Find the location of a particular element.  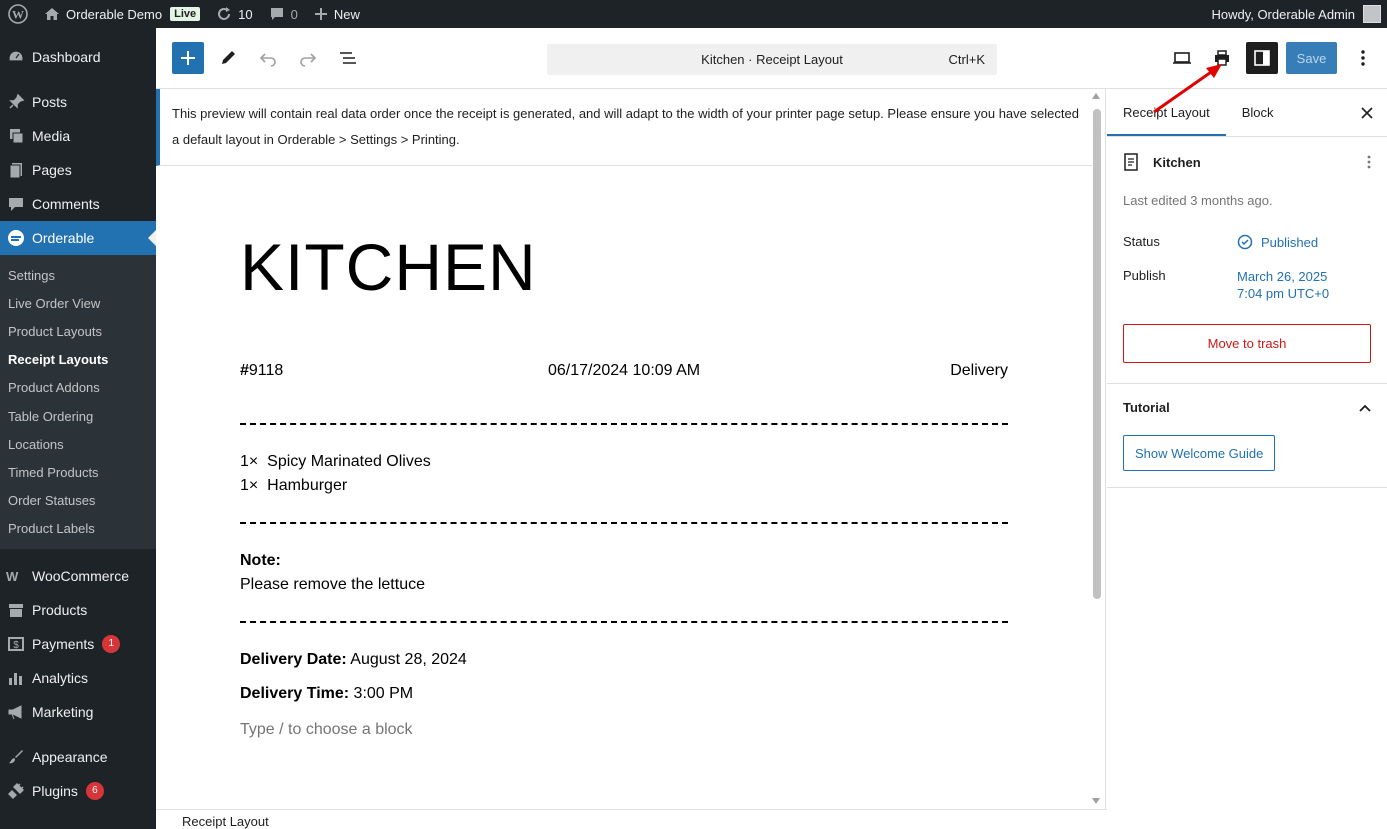

chevron-up-icon is located at coordinates (1365, 408).